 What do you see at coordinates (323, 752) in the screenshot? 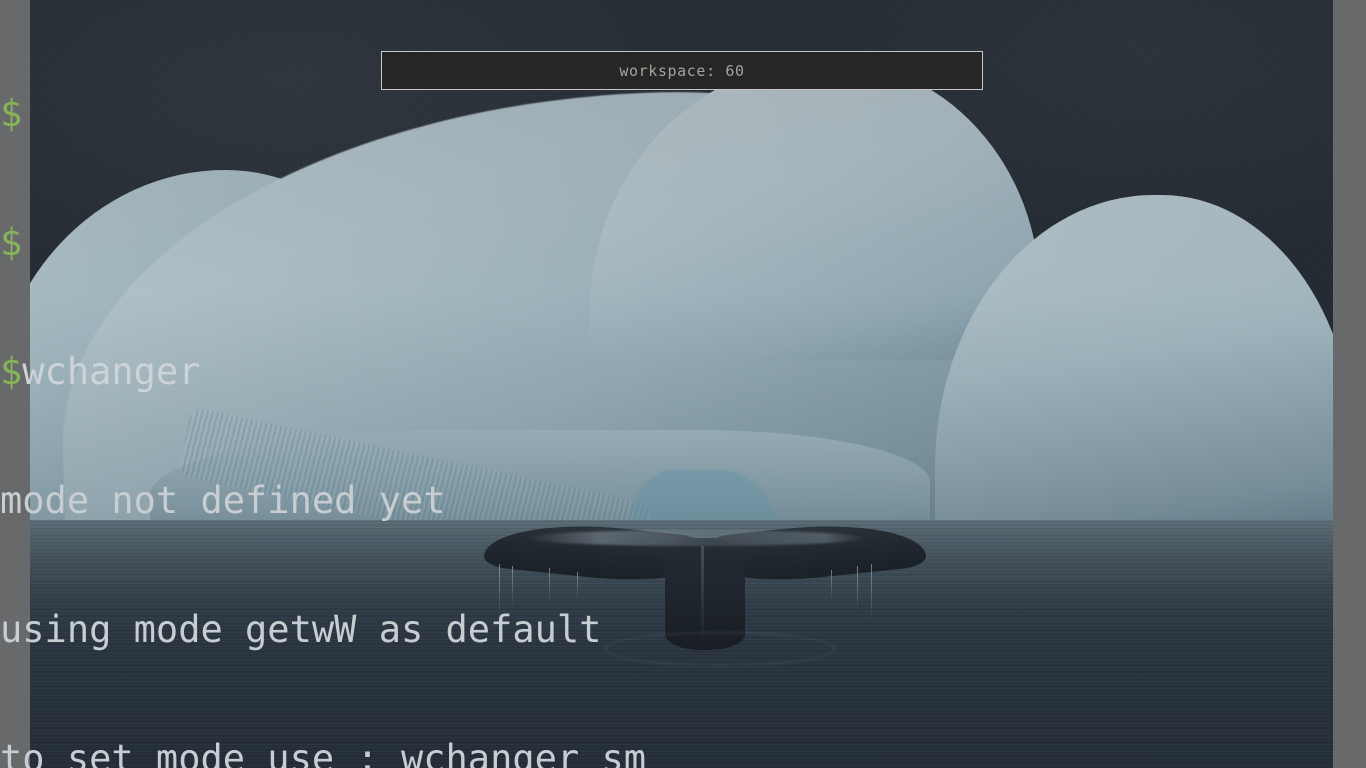
I see `terminal-output-text: to set mode use : wchanger sm` at bounding box center [323, 752].